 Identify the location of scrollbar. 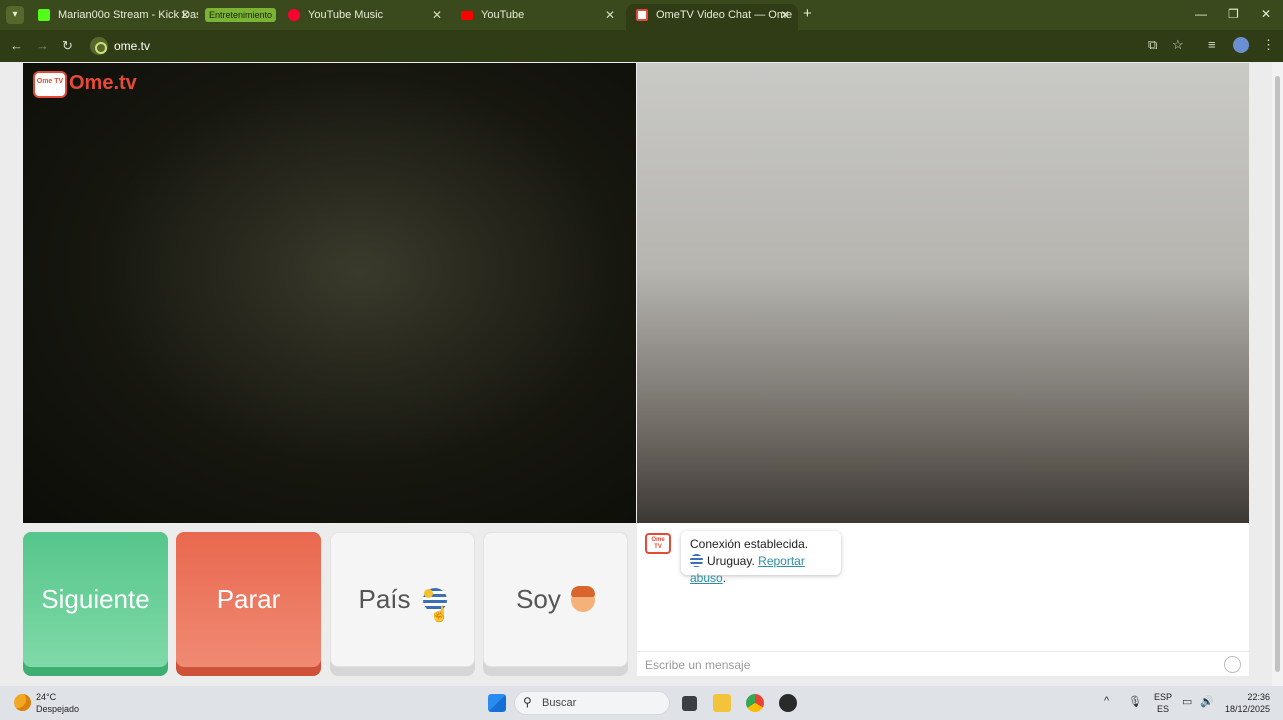
(1277, 374).